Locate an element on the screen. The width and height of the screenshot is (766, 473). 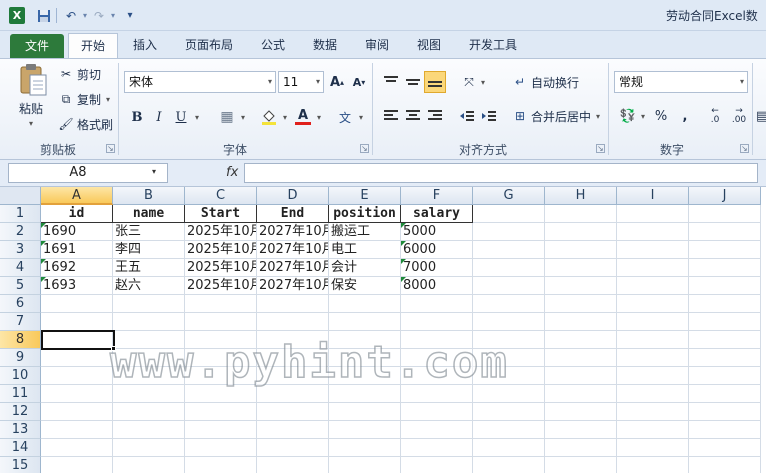
cell-i7 is located at coordinates (653, 322).